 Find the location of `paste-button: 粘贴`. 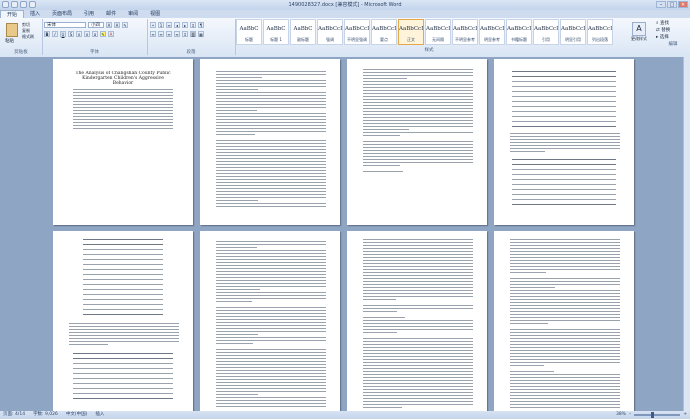

paste-button: 粘贴 is located at coordinates (9, 41).